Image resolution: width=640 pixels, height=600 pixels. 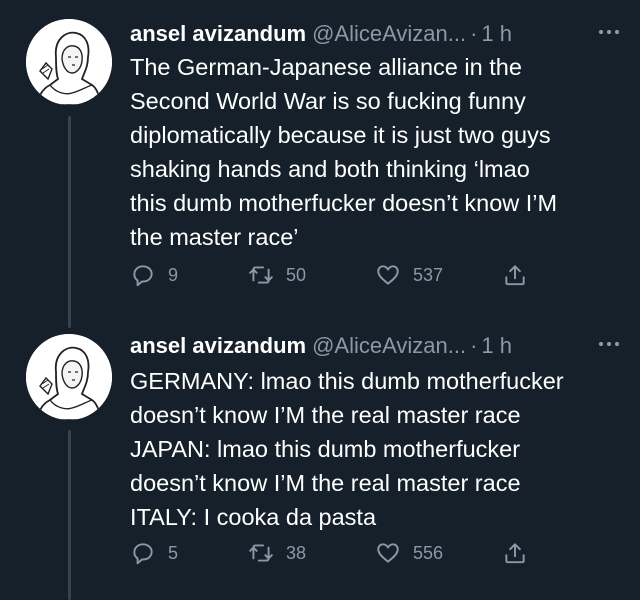 I want to click on reply-button: 9, so click(x=154, y=275).